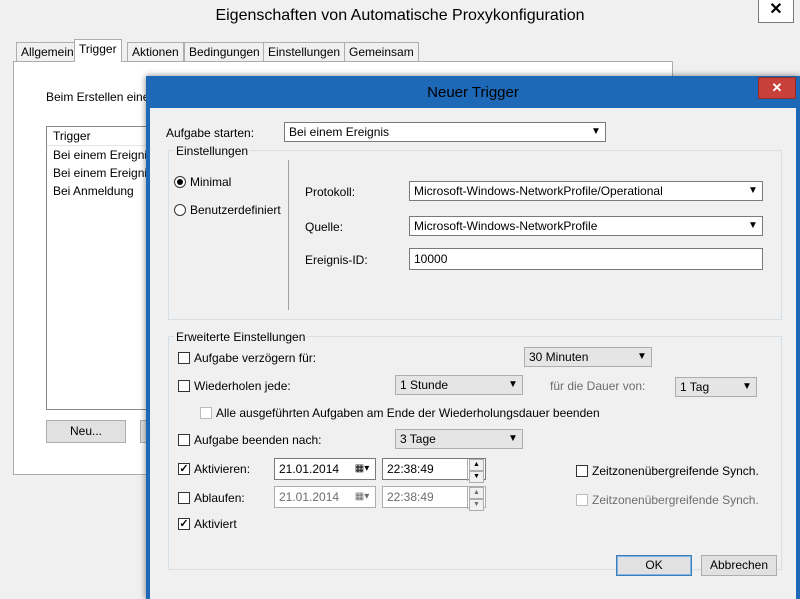 The image size is (800, 599). What do you see at coordinates (184, 498) in the screenshot?
I see `expire-checkbox` at bounding box center [184, 498].